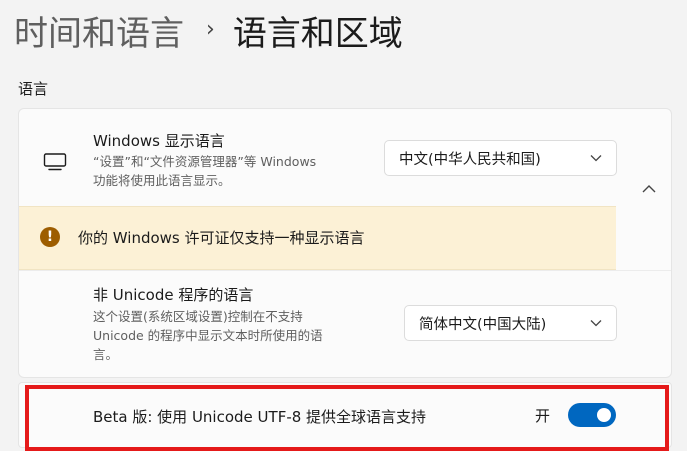  What do you see at coordinates (205, 161) in the screenshot?
I see `display-language-desc-line1: “设置”和“文件资源管理器”等 Windows` at bounding box center [205, 161].